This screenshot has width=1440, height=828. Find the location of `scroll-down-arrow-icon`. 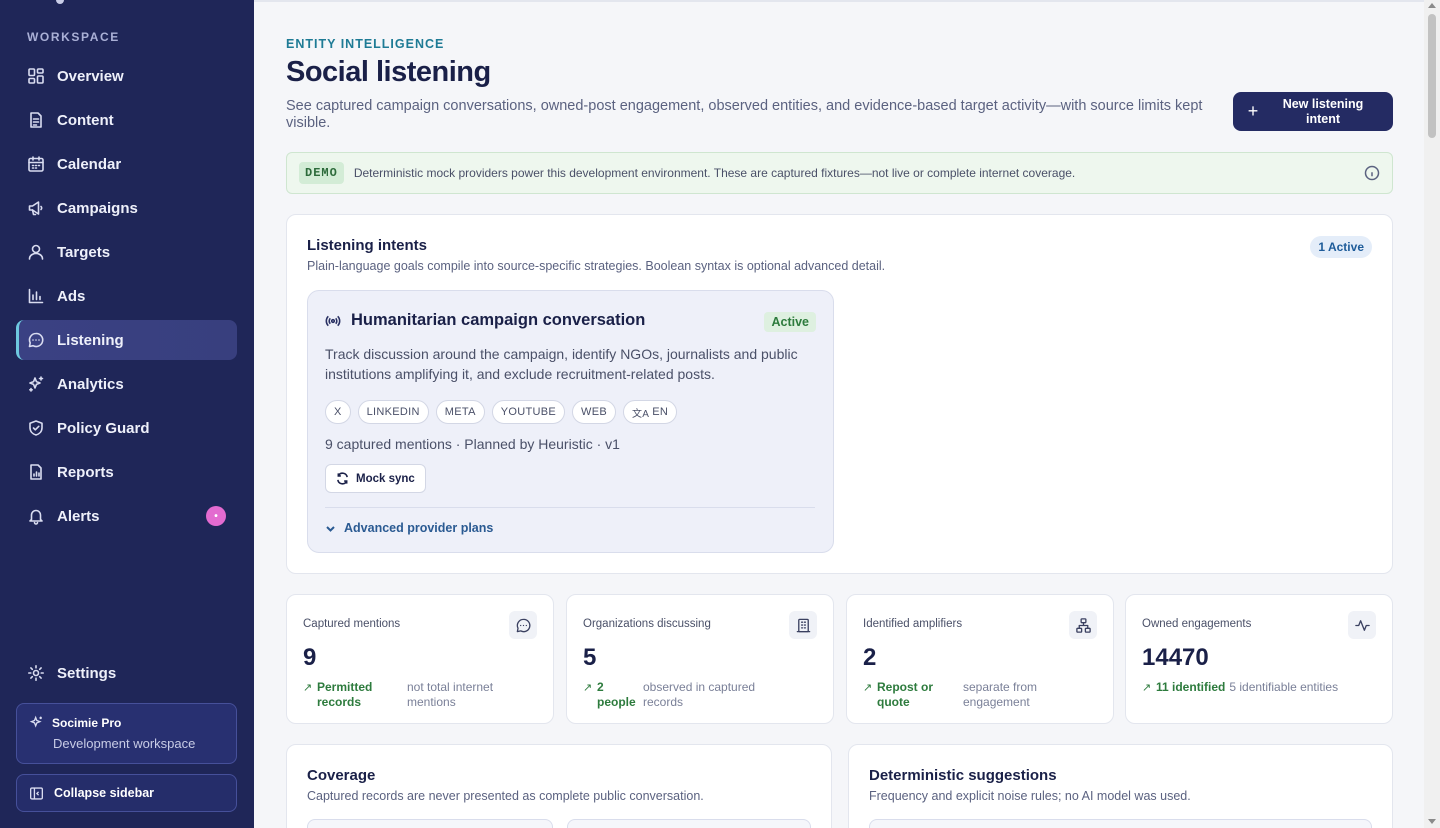

scroll-down-arrow-icon is located at coordinates (1432, 821).